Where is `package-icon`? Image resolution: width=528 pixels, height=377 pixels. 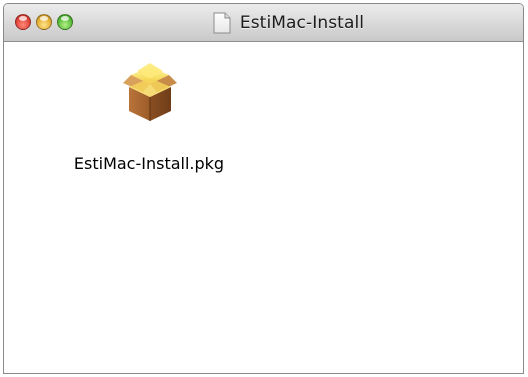
package-icon is located at coordinates (150, 92).